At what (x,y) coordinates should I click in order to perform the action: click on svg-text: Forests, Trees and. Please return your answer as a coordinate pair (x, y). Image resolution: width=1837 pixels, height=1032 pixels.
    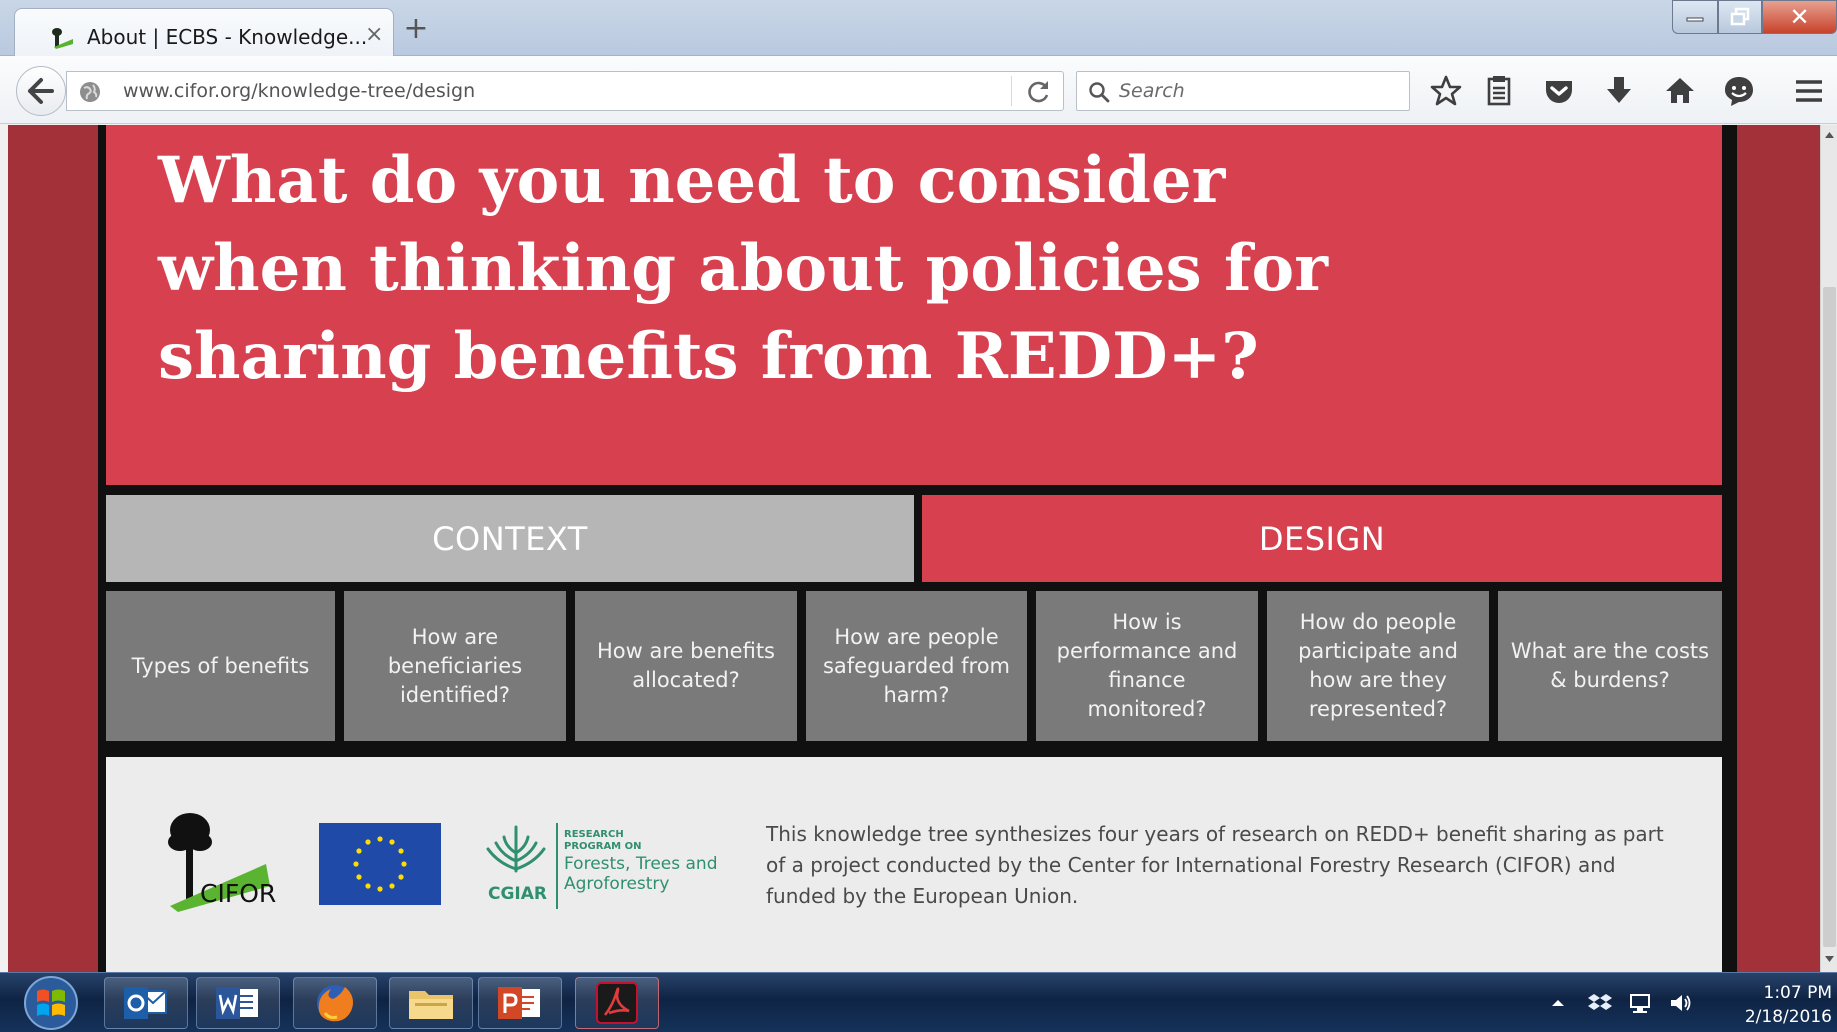
    Looking at the image, I should click on (641, 864).